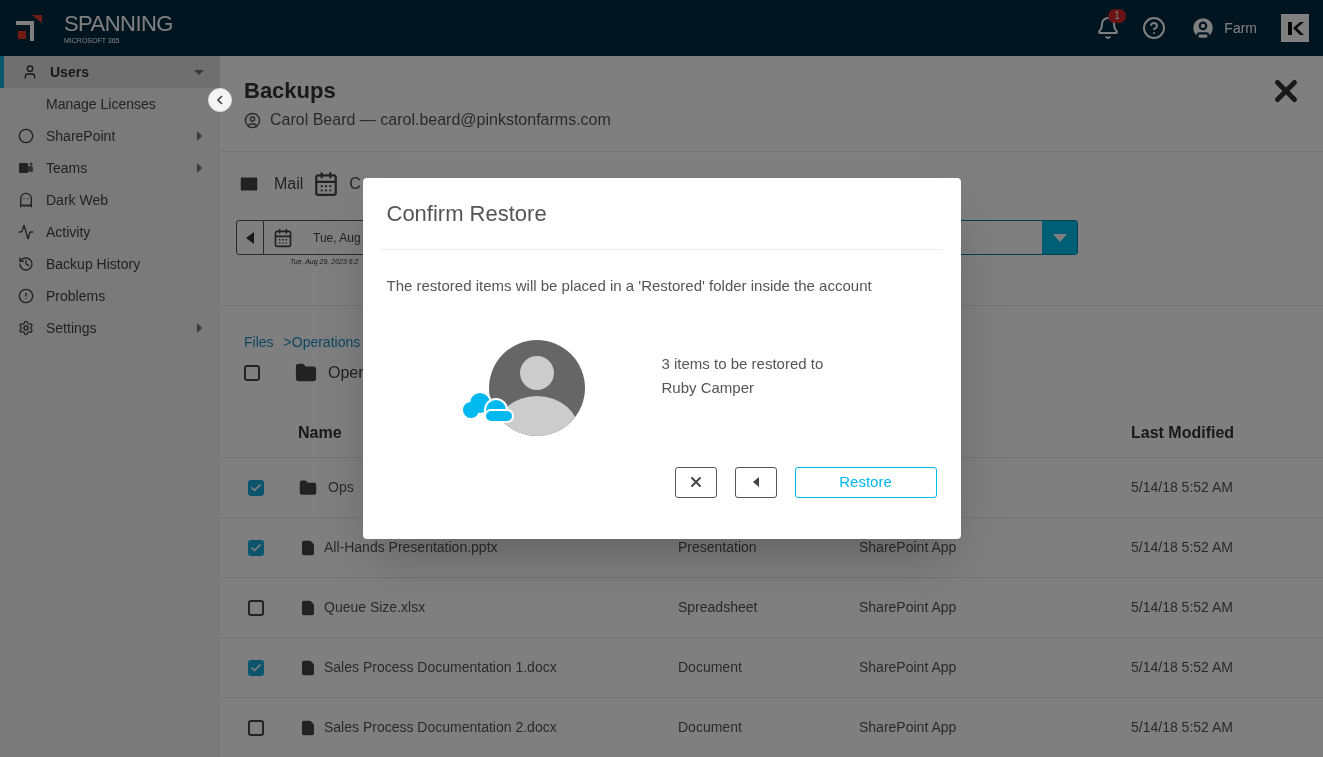 Image resolution: width=1323 pixels, height=757 pixels. What do you see at coordinates (110, 200) in the screenshot?
I see `sidebar-item: Dark Web` at bounding box center [110, 200].